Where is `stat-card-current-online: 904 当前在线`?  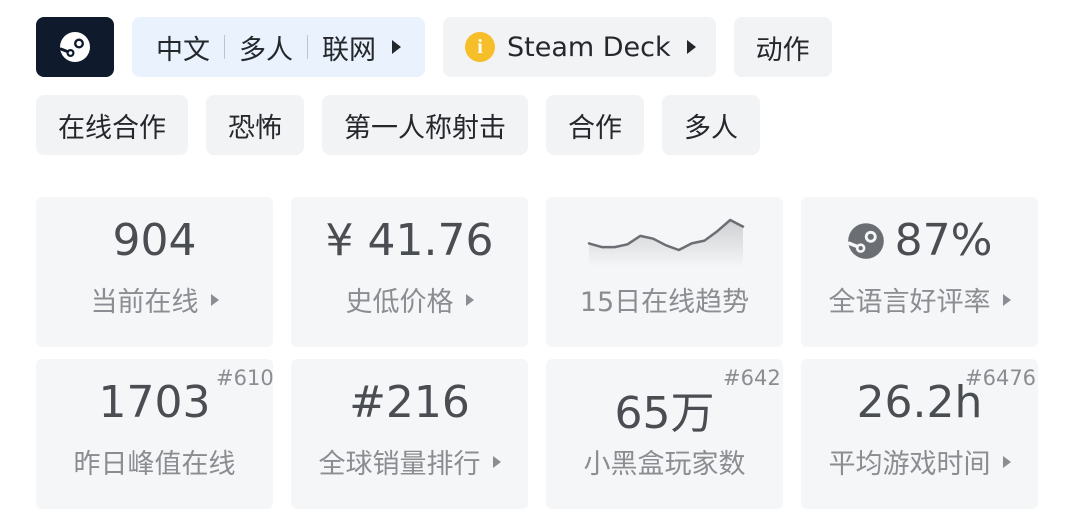 stat-card-current-online: 904 当前在线 is located at coordinates (154, 272).